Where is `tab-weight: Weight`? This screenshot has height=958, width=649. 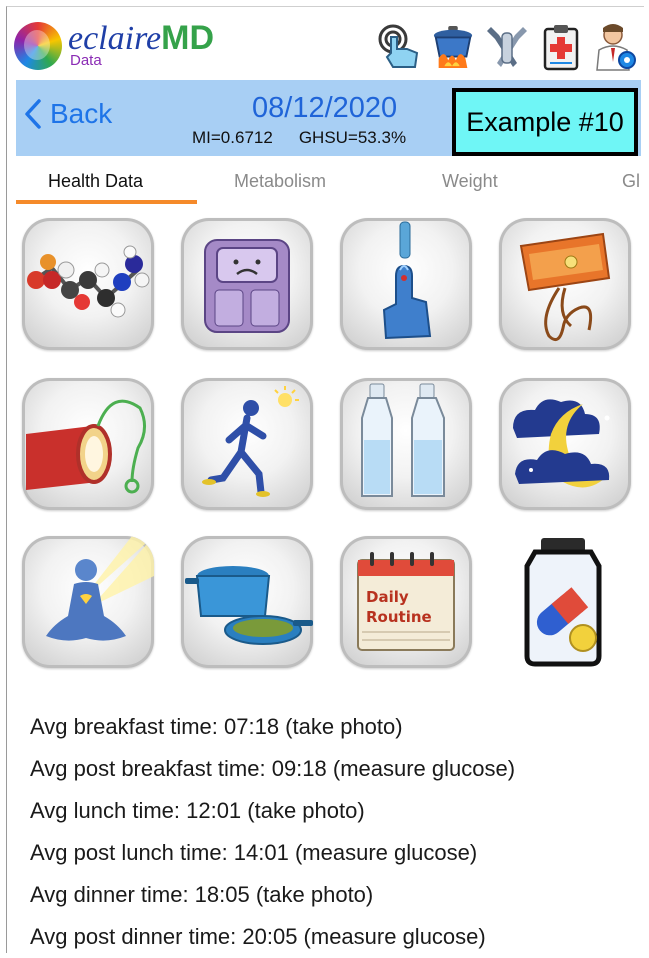
tab-weight: Weight is located at coordinates (470, 181).